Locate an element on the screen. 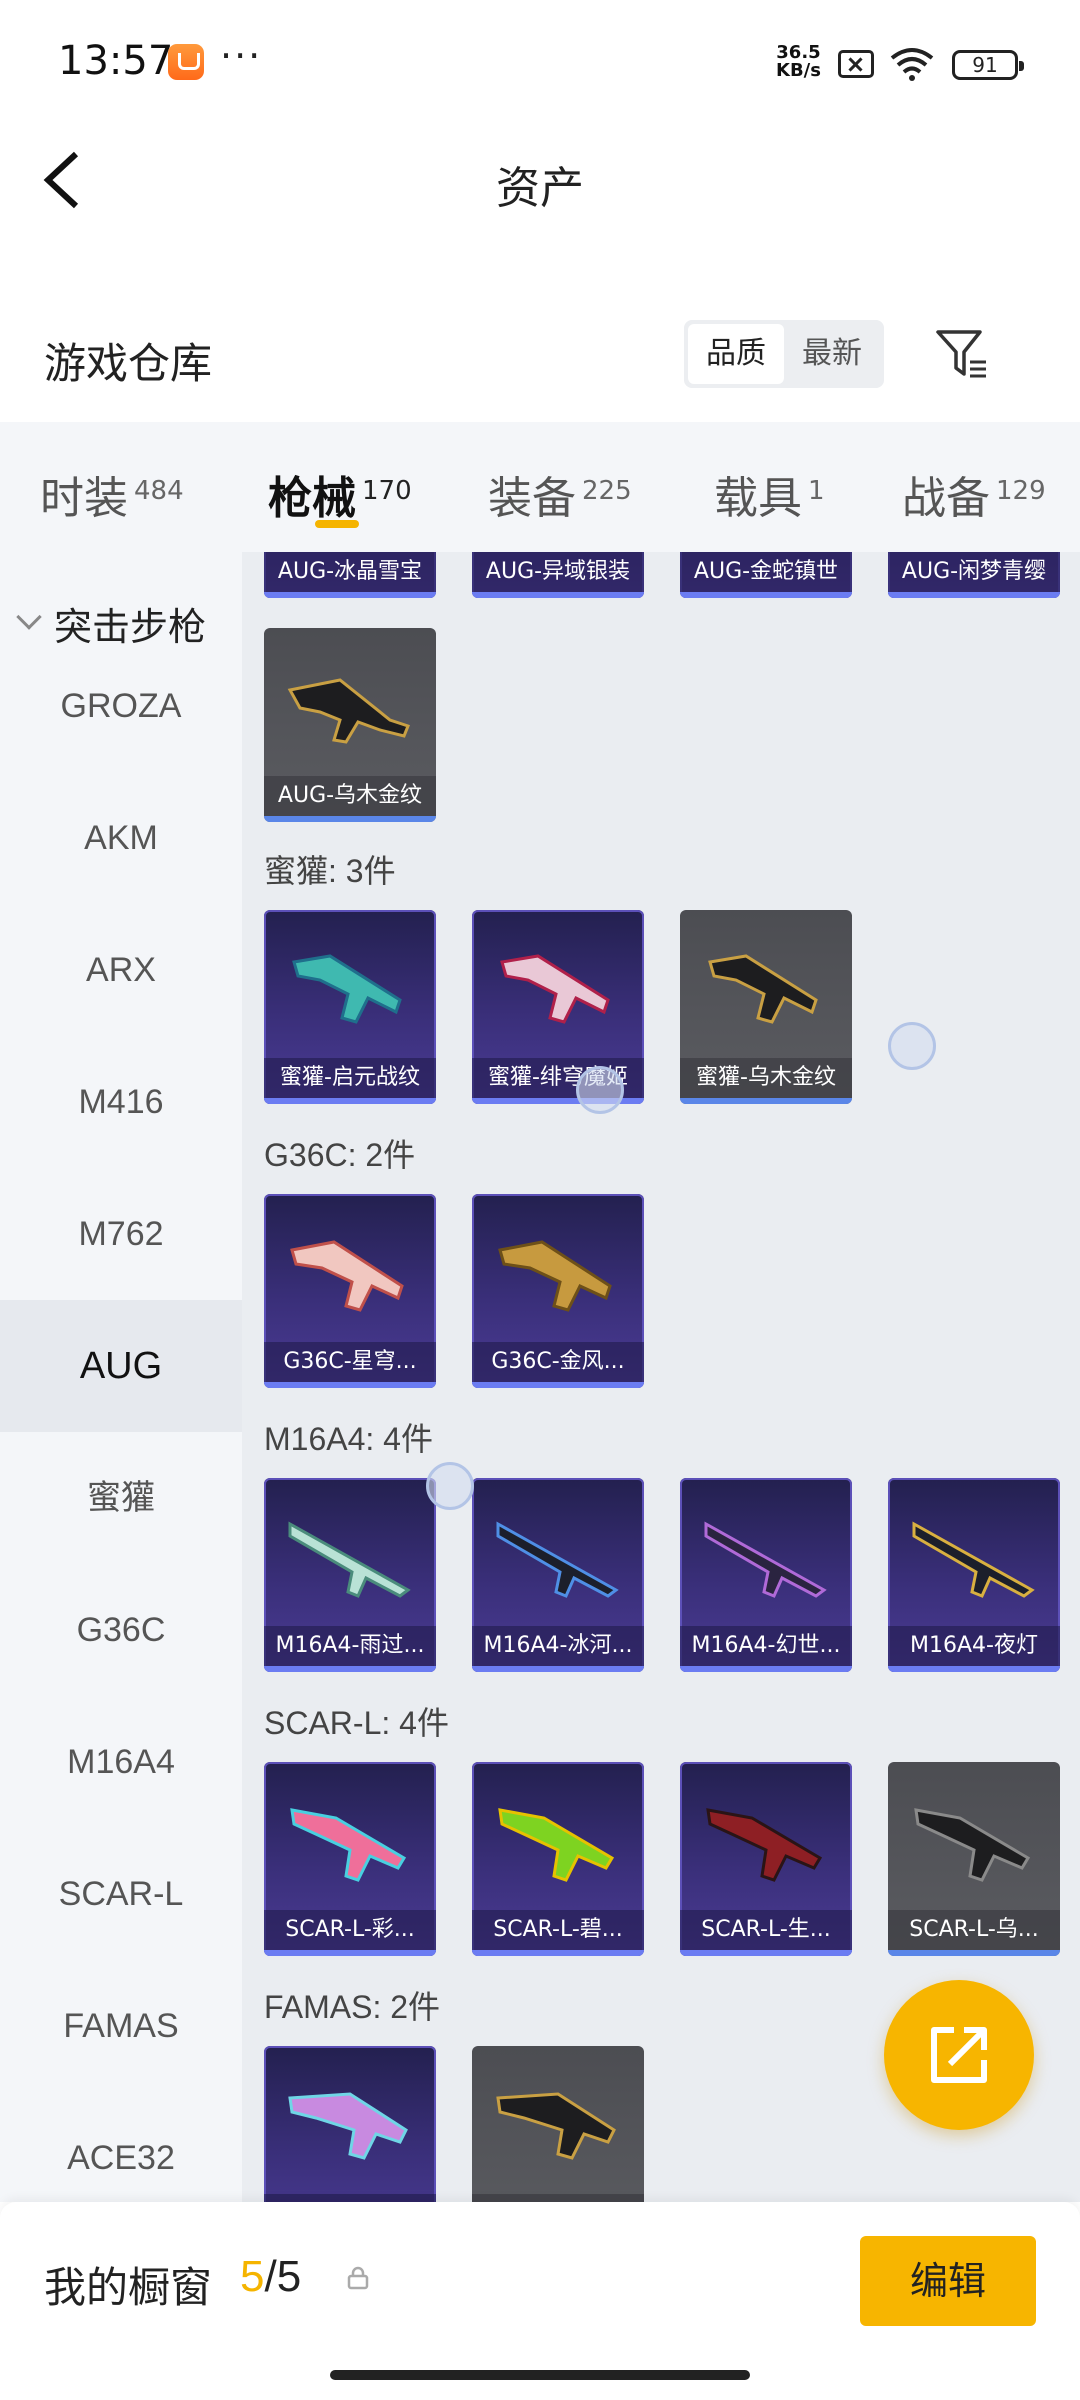  section-title-g36c: G36C: 2件 is located at coordinates (340, 1155).